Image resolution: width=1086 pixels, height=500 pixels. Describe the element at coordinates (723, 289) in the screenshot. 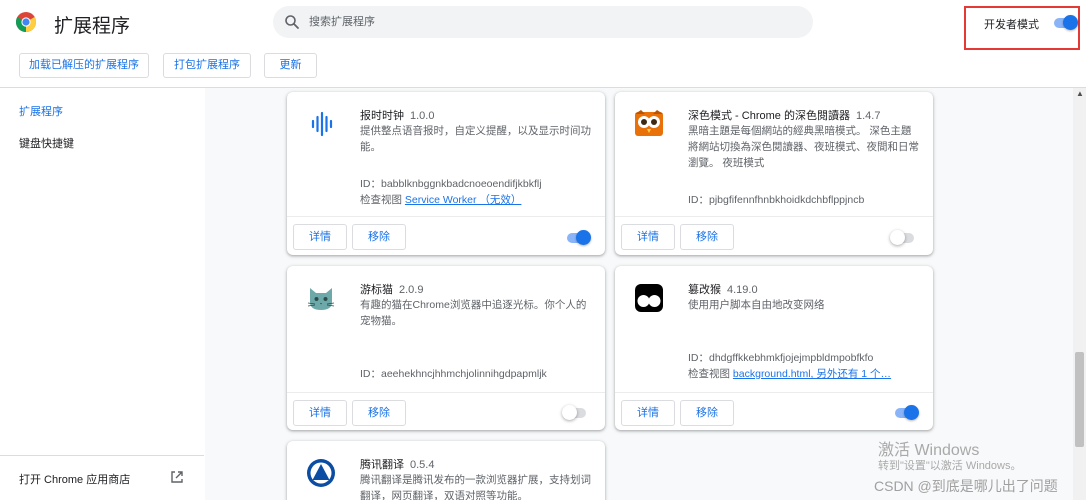

I see `extension-name: 篡改猴 4.19.0` at that location.